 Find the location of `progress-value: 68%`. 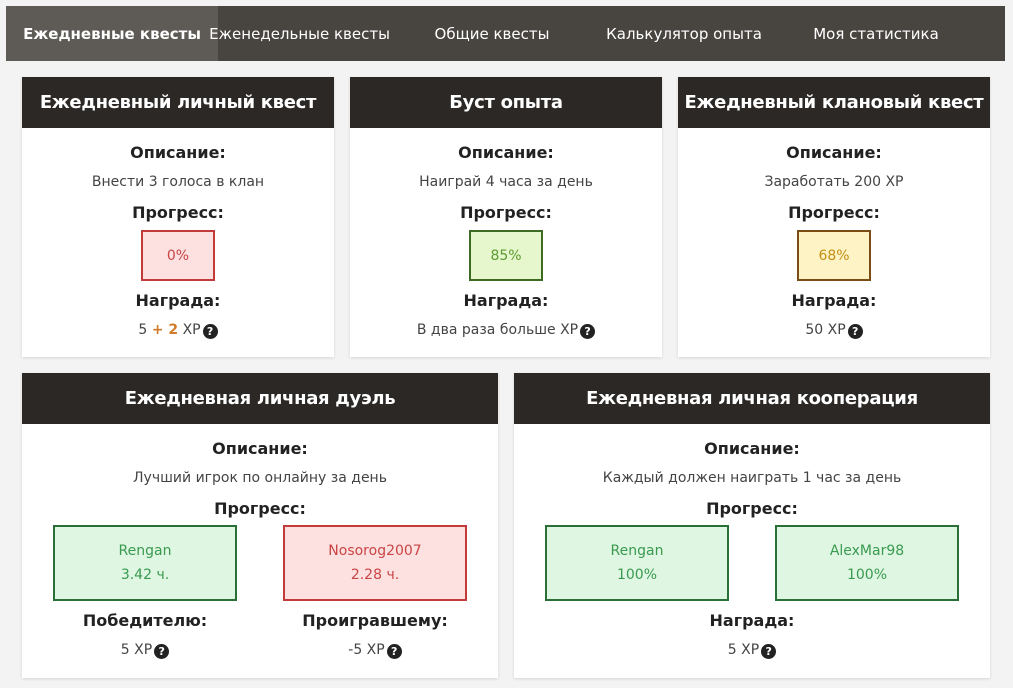

progress-value: 68% is located at coordinates (834, 255).